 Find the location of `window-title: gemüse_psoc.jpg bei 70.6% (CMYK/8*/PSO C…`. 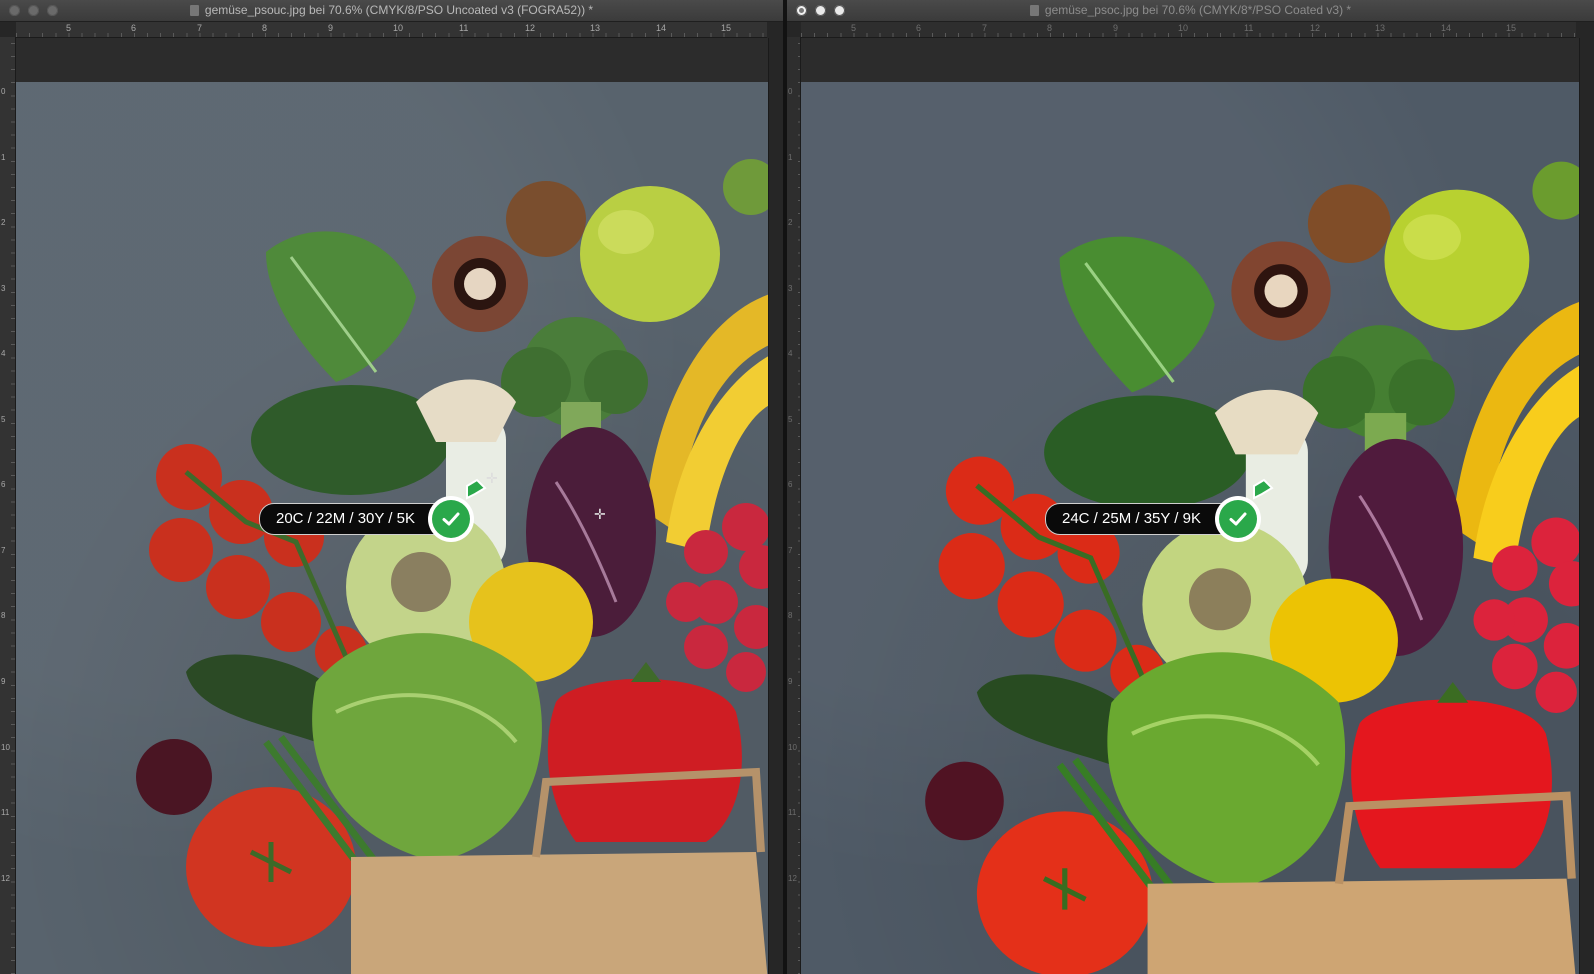

window-title: gemüse_psoc.jpg bei 70.6% (CMYK/8*/PSO C… is located at coordinates (1190, 10).